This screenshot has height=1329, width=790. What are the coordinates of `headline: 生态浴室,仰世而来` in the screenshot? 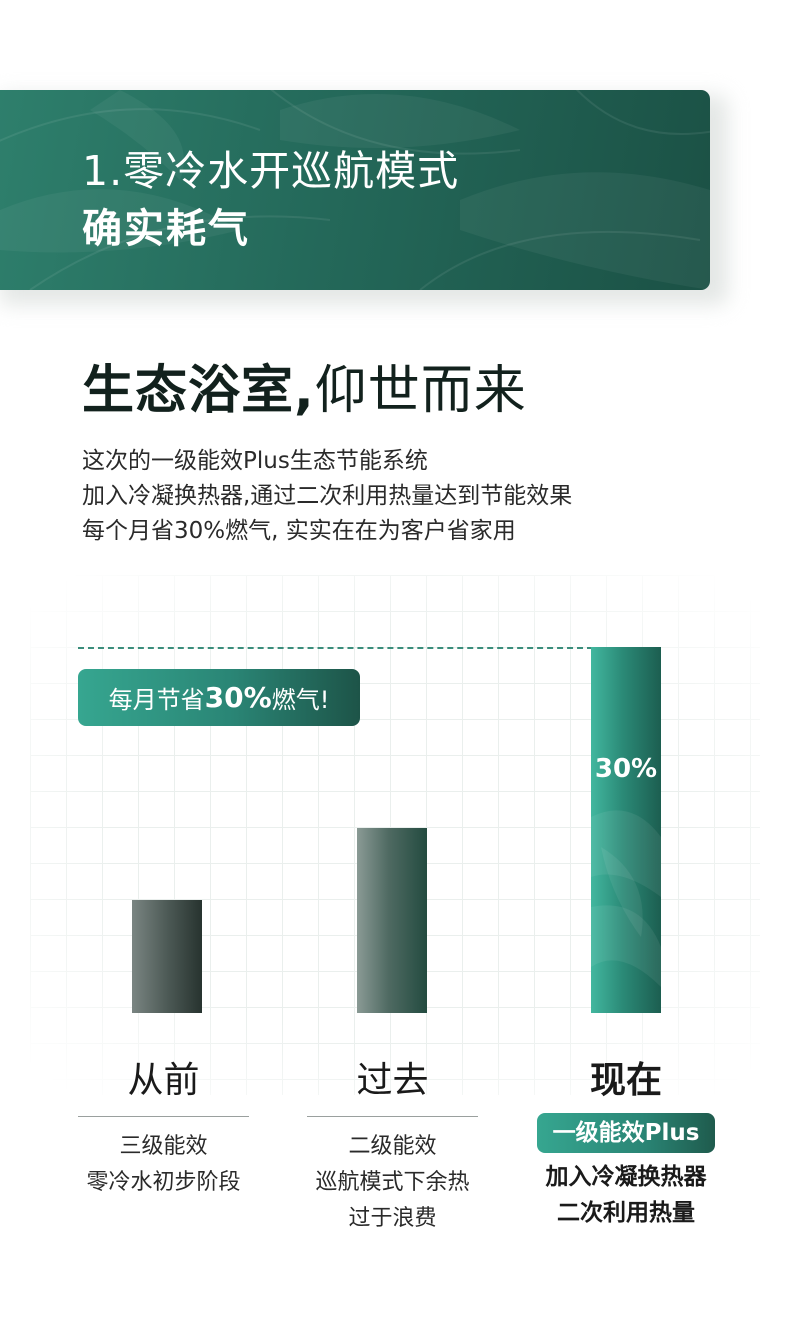 It's located at (304, 391).